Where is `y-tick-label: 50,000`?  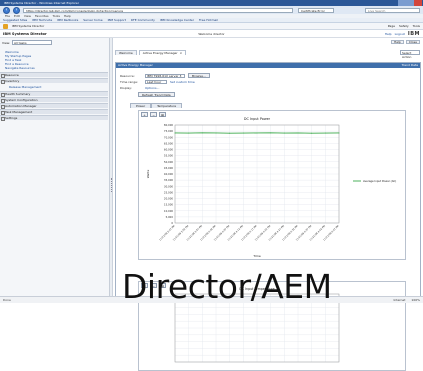
y-tick-label: 50,000 is located at coordinates (168, 162).